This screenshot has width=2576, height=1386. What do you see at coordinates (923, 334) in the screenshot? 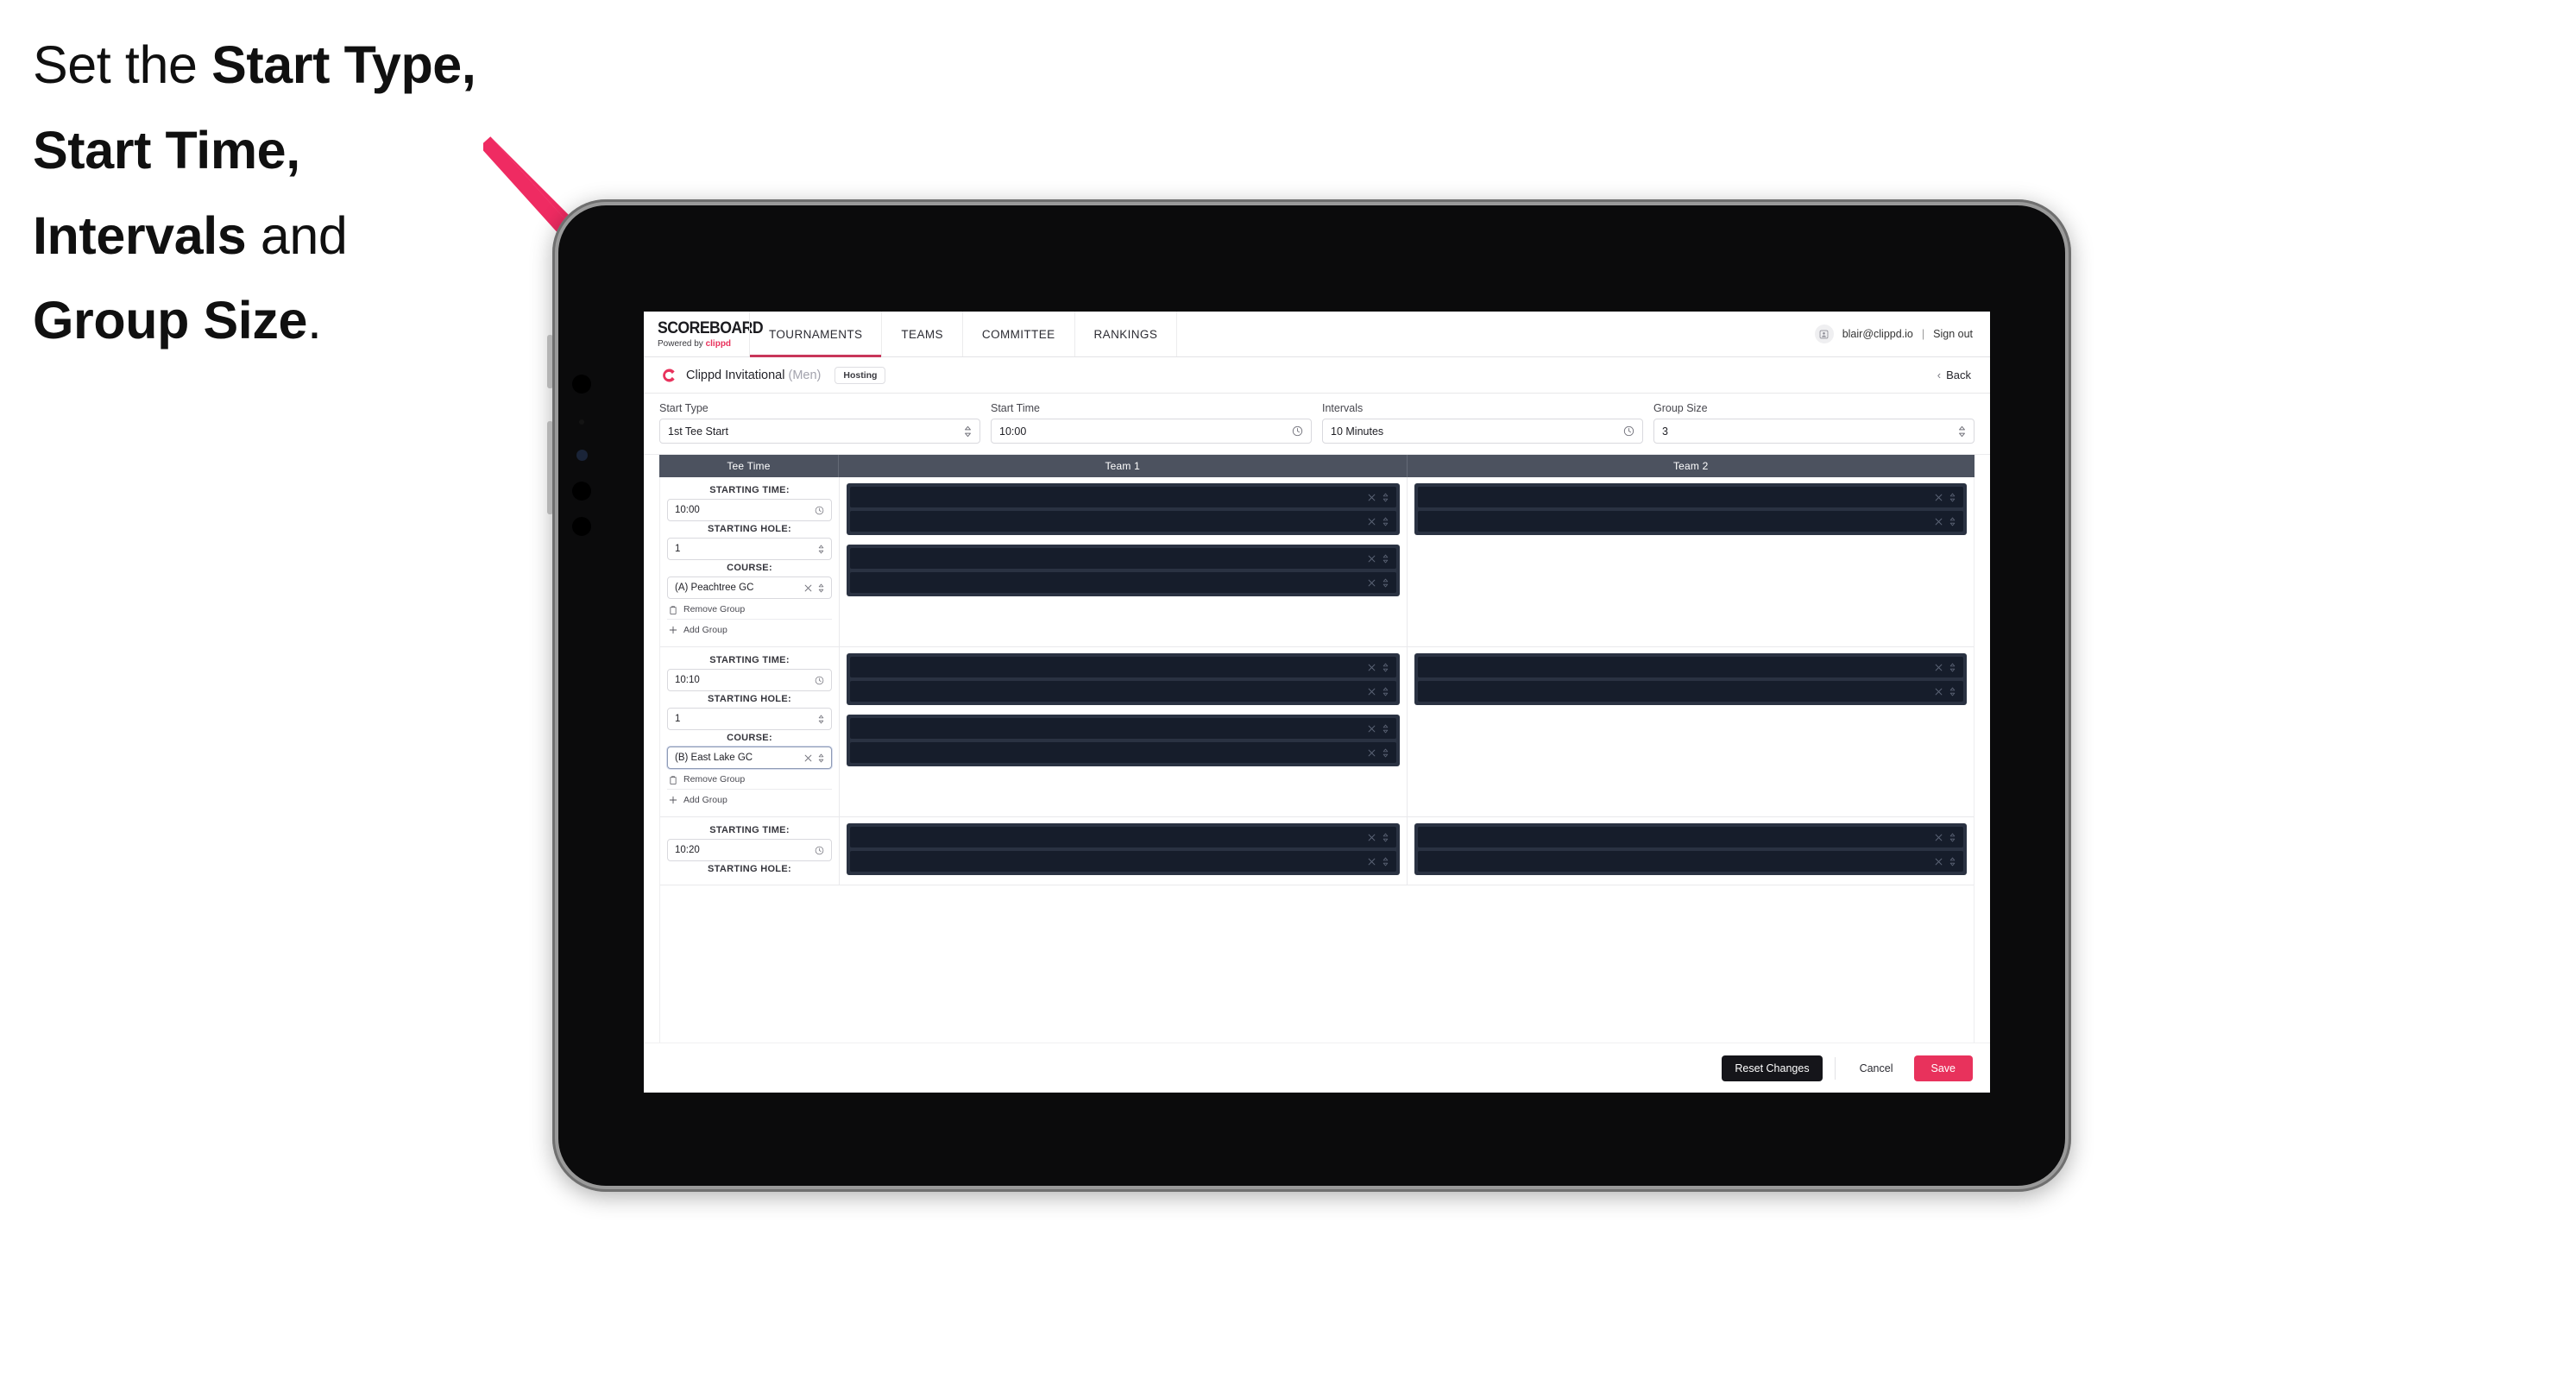
I see `nav-tab-teams: TEAMS` at bounding box center [923, 334].